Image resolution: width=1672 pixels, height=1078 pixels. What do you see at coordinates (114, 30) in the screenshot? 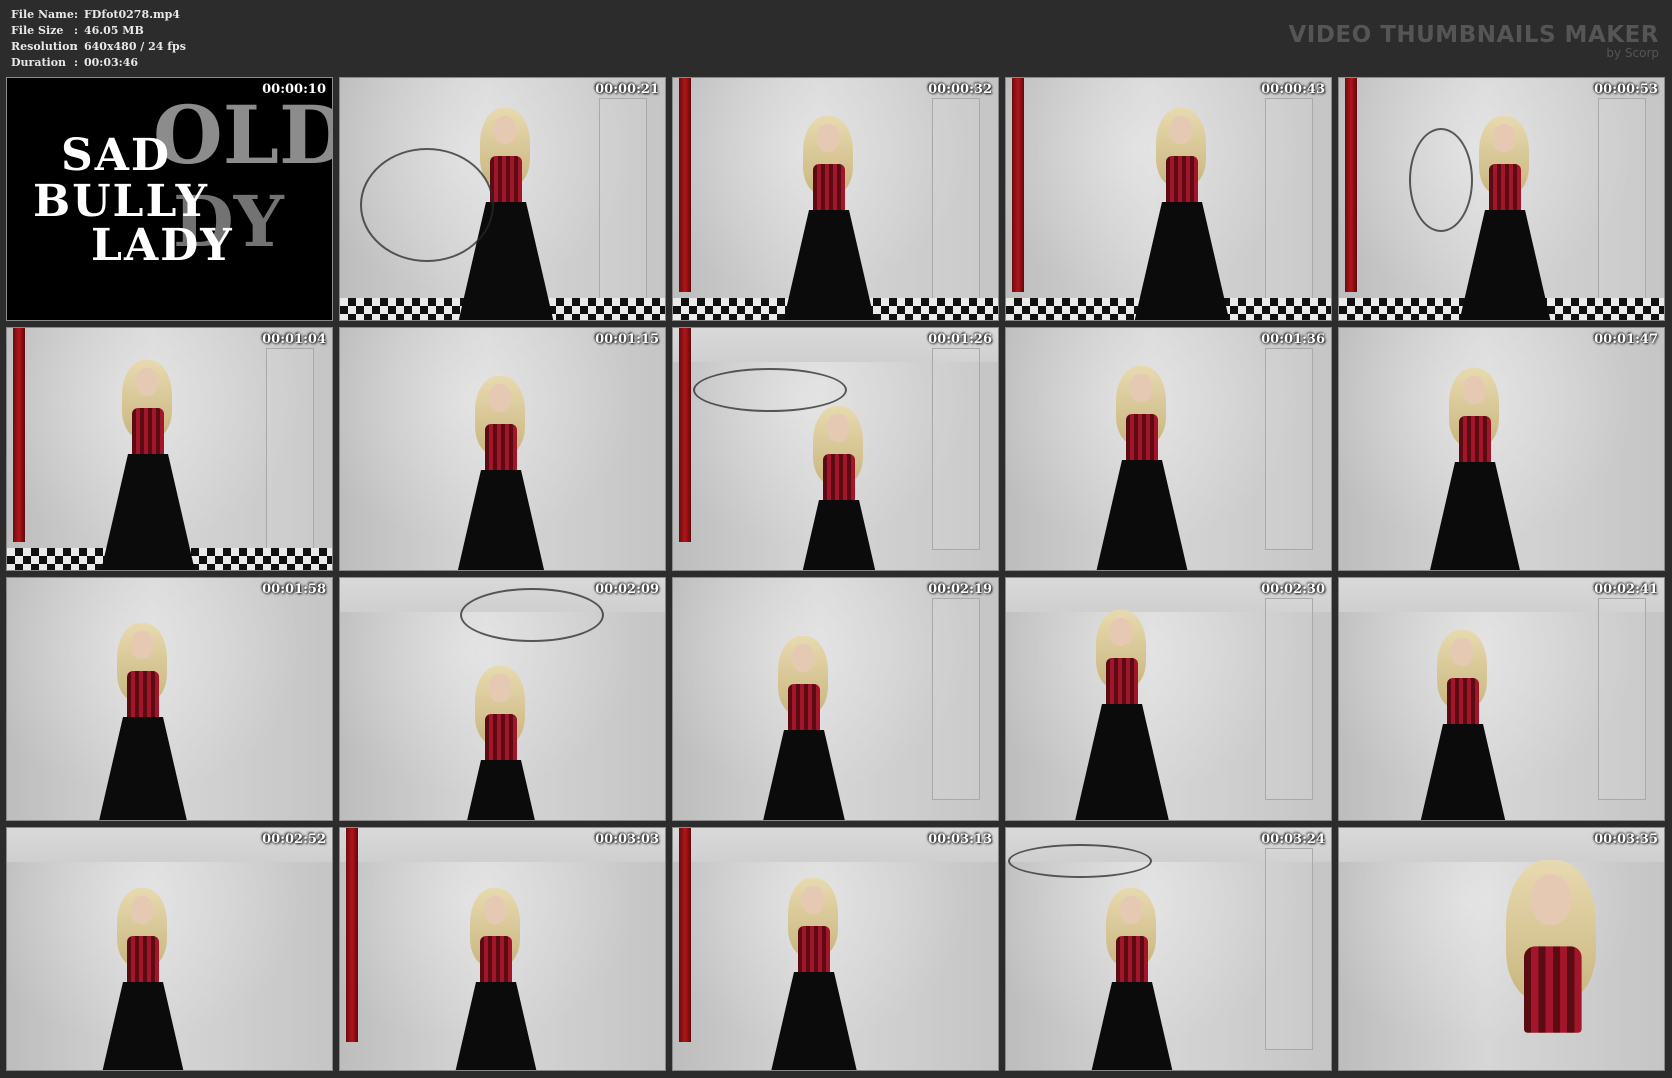
I see `file-size-value: 46.05 MB` at bounding box center [114, 30].